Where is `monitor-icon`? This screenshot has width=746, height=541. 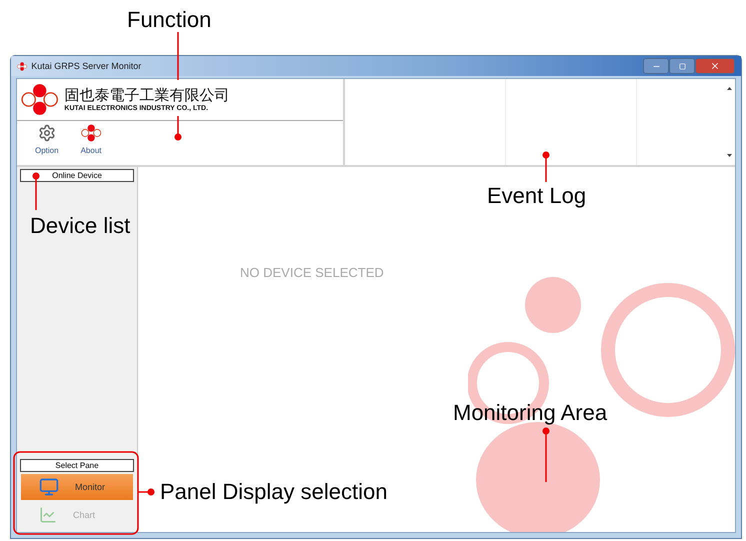 monitor-icon is located at coordinates (49, 487).